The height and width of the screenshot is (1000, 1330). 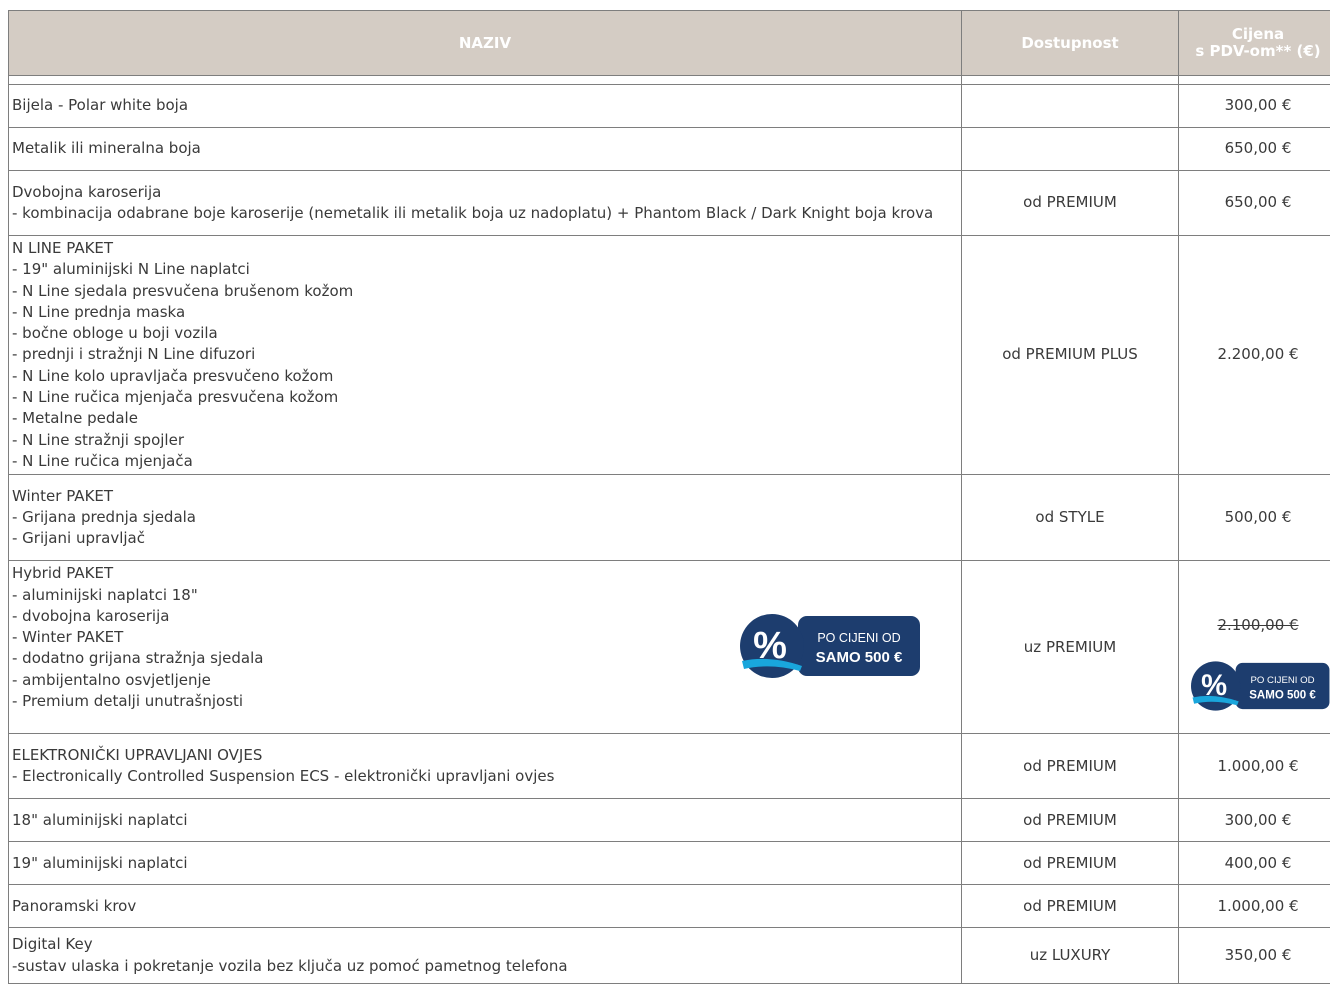 What do you see at coordinates (1070, 355) in the screenshot?
I see `availability-cell: od PREMIUM PLUS` at bounding box center [1070, 355].